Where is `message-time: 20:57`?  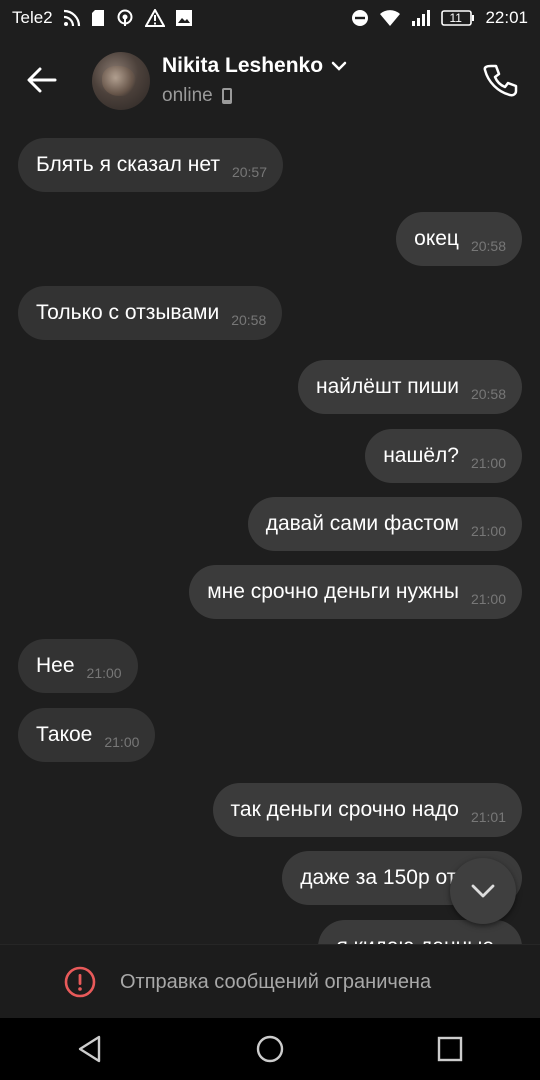 message-time: 20:57 is located at coordinates (249, 172).